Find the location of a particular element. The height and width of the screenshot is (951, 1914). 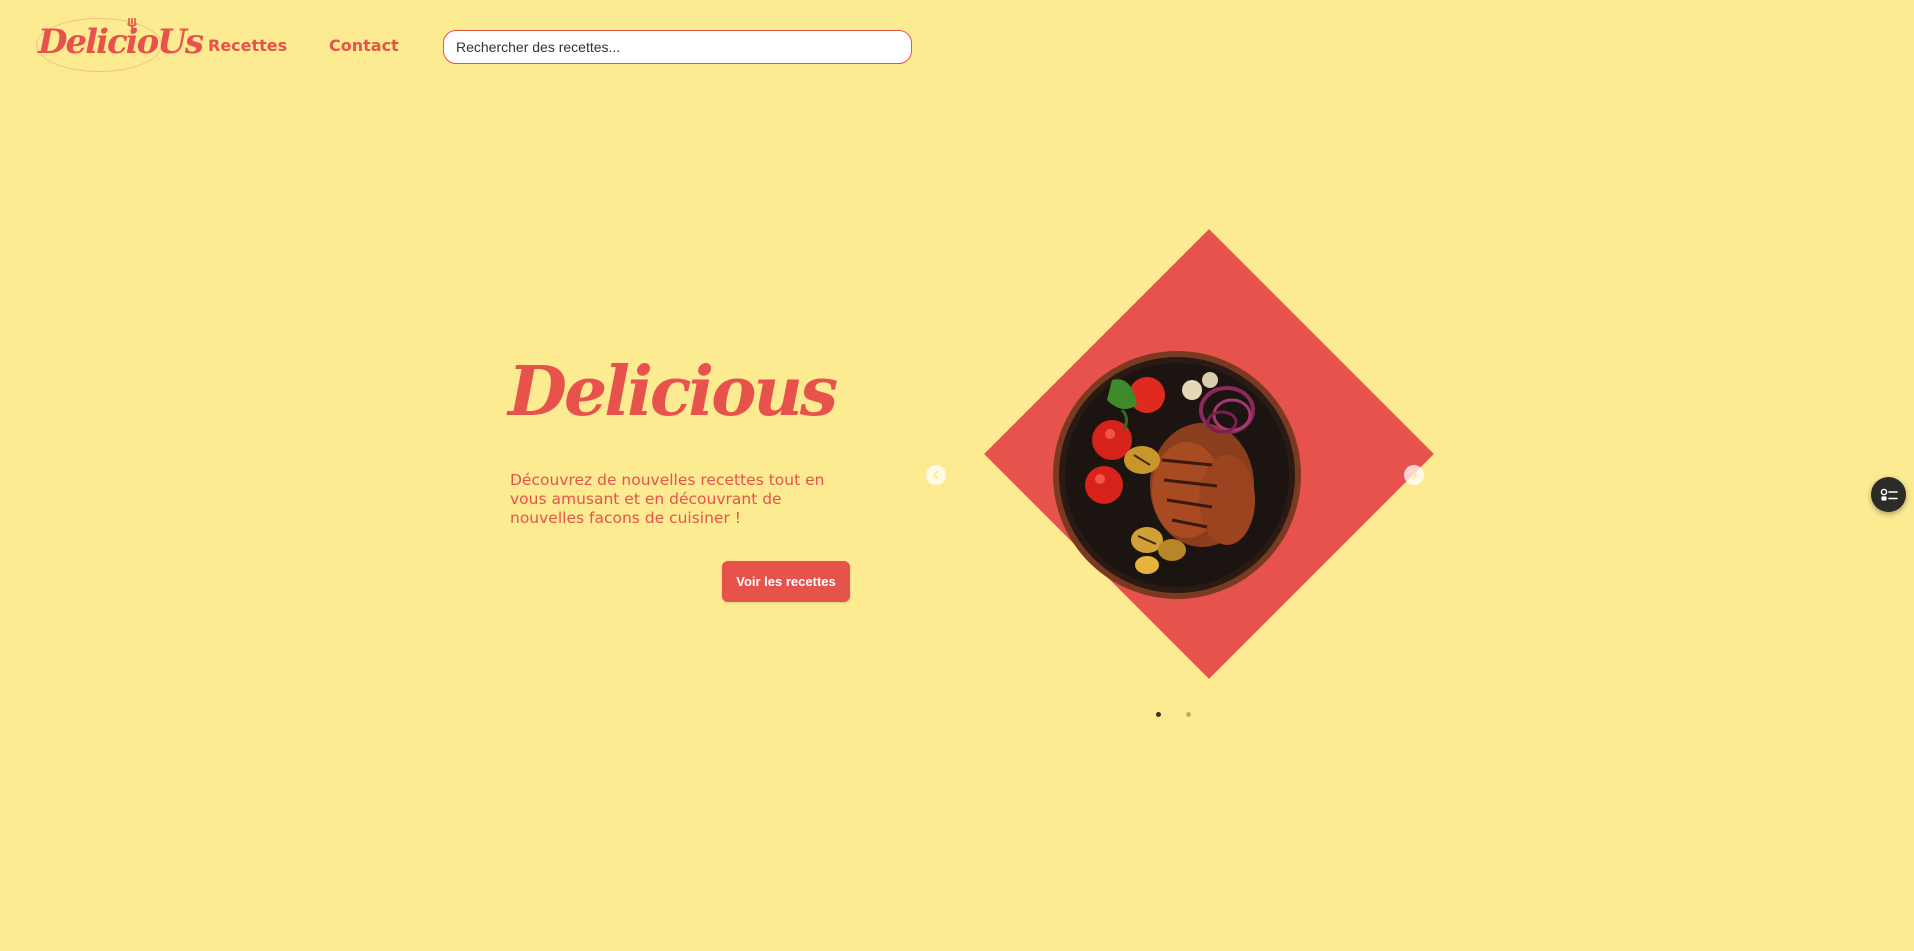

floating-toggle-button is located at coordinates (1888, 494).